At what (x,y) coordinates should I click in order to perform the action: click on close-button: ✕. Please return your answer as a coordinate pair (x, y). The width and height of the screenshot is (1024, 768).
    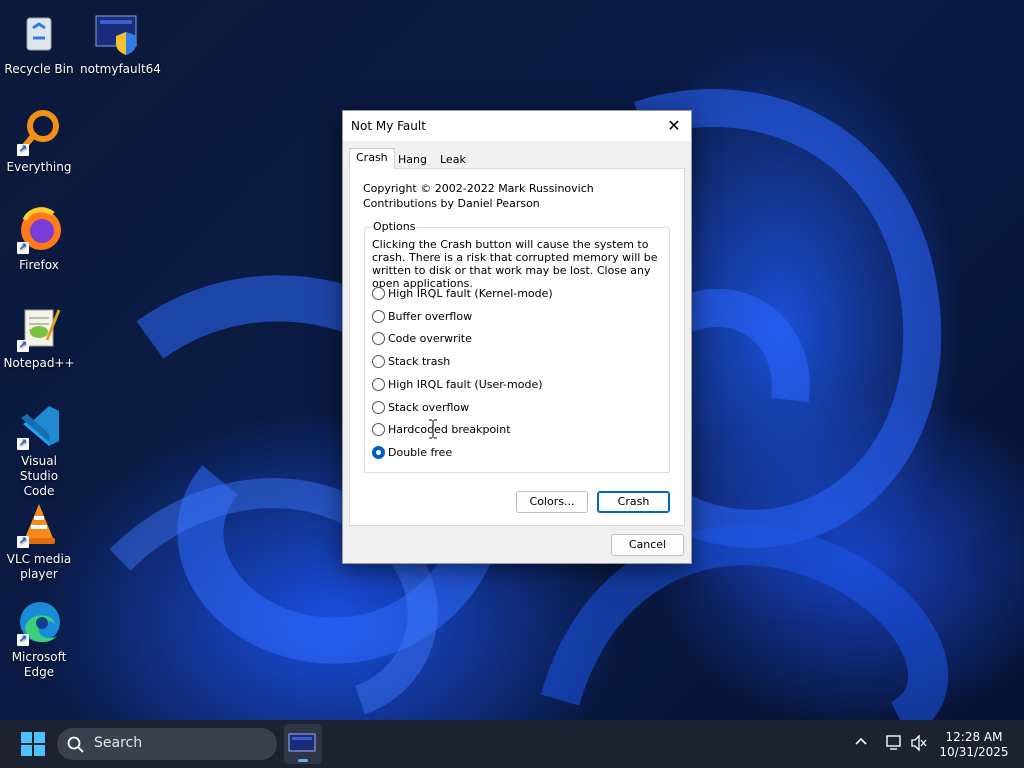
    Looking at the image, I should click on (674, 126).